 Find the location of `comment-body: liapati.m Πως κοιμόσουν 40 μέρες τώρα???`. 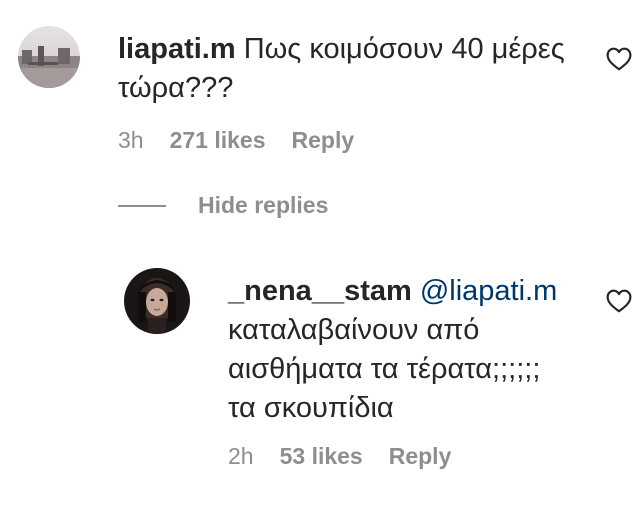

comment-body: liapati.m Πως κοιμόσουν 40 μέρες τώρα??? is located at coordinates (358, 69).